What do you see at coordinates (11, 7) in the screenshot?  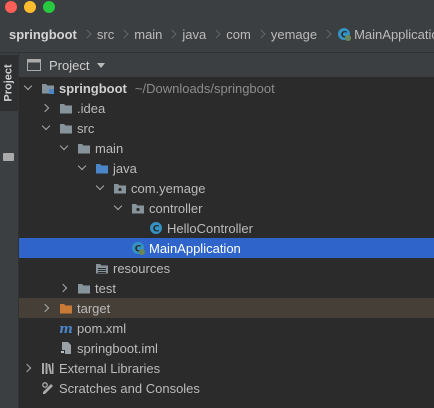 I see `close-window-button` at bounding box center [11, 7].